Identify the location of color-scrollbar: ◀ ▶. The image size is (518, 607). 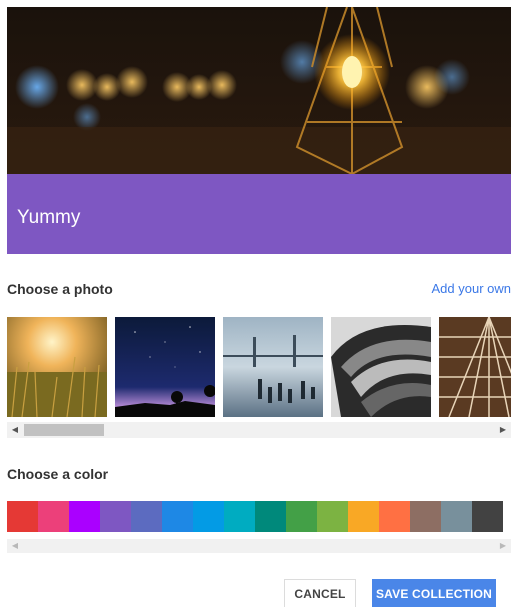
(259, 546).